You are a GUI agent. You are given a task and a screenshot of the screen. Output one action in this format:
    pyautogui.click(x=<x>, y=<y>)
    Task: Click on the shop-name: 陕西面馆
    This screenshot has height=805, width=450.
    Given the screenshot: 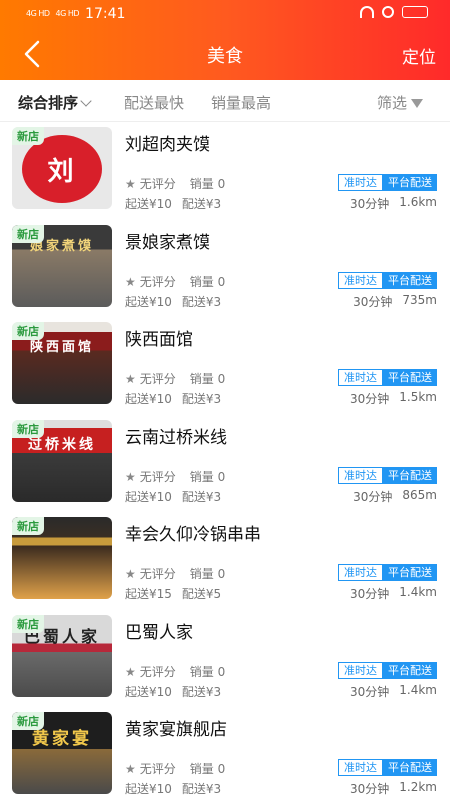 What is the action you would take?
    pyautogui.click(x=159, y=340)
    